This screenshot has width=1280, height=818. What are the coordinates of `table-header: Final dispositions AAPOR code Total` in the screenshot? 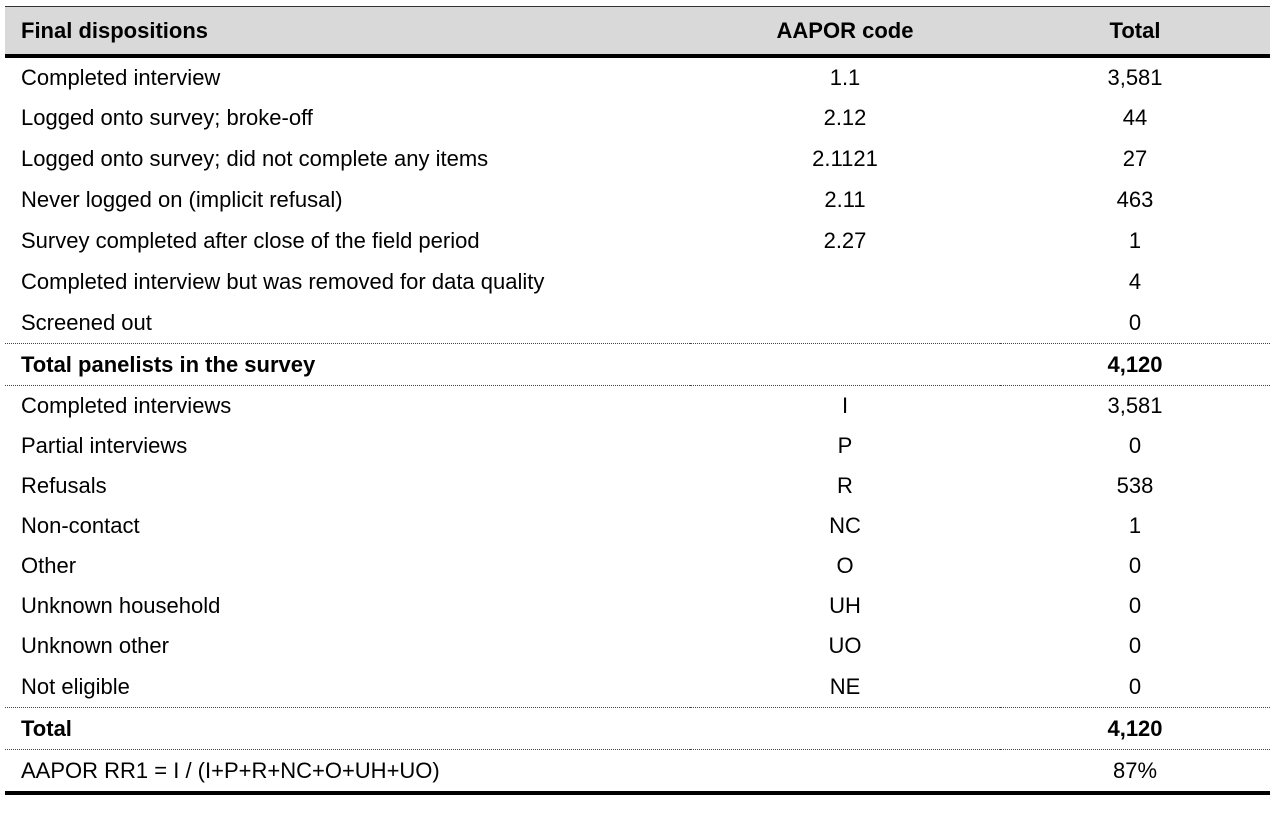 It's located at (637, 31).